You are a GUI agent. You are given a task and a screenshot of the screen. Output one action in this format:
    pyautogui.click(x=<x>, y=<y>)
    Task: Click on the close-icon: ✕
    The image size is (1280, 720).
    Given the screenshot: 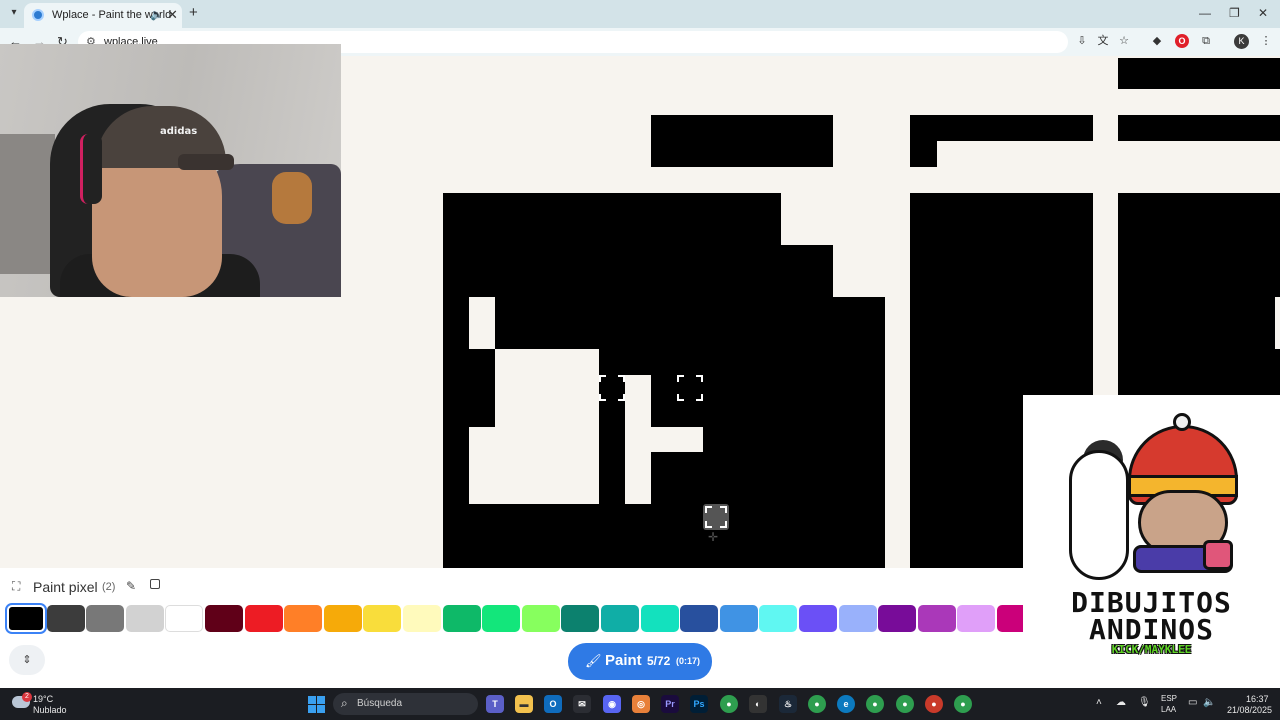 What is the action you would take?
    pyautogui.click(x=172, y=15)
    